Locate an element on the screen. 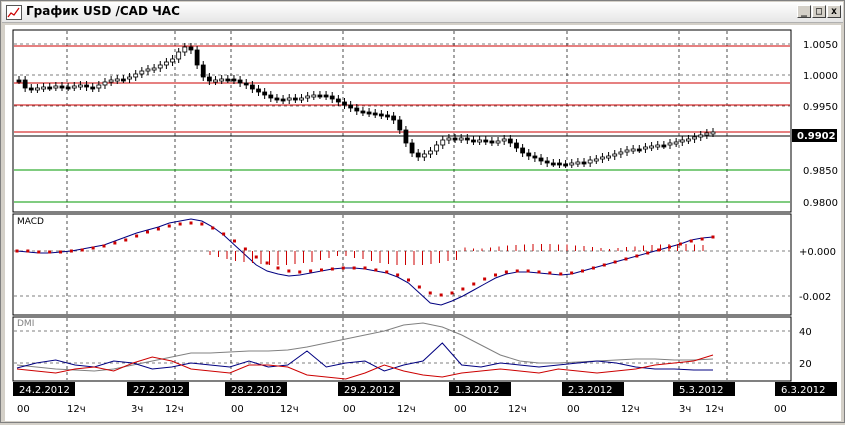 The image size is (845, 425). close-button: x is located at coordinates (834, 11).